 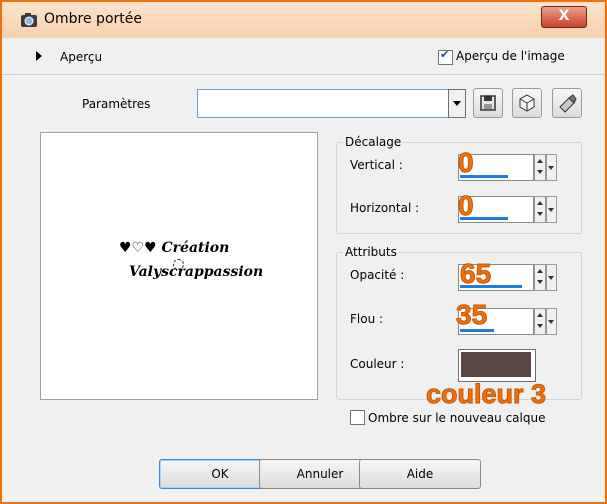 I want to click on randomize-button, so click(x=527, y=103).